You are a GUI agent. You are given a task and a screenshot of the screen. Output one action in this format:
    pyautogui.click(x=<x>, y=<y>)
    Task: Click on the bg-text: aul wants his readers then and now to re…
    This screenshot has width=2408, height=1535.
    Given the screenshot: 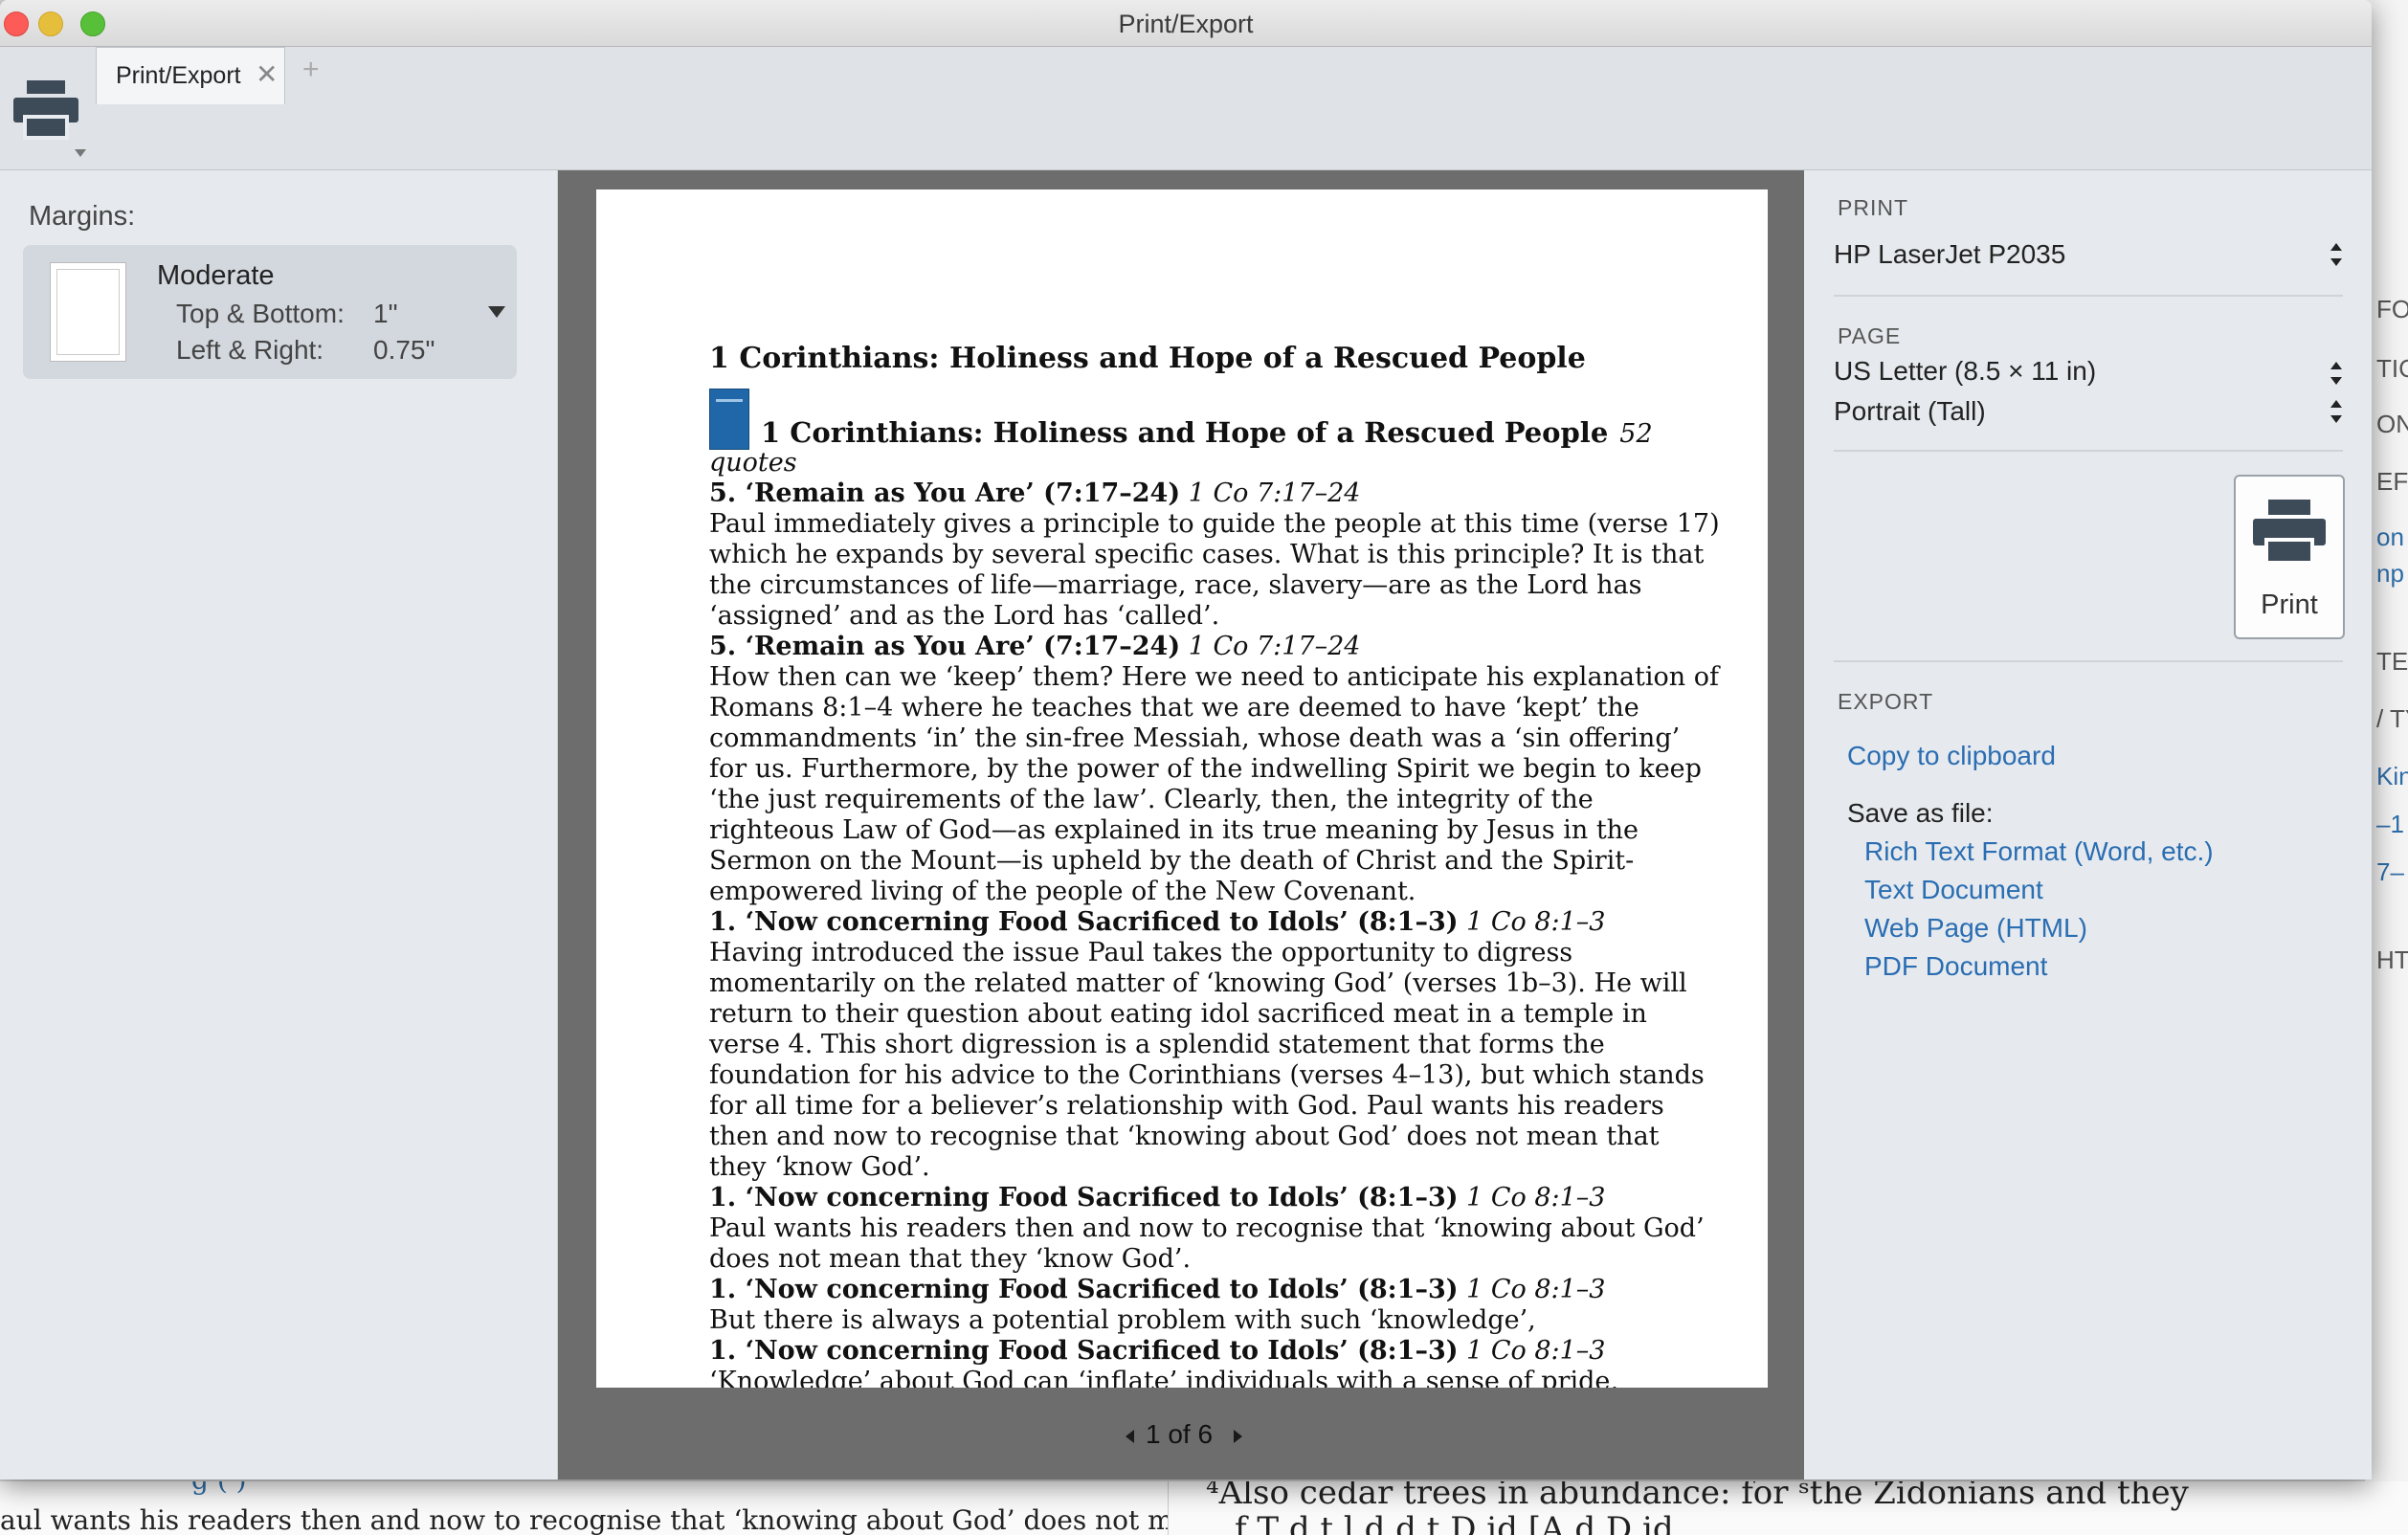 What is the action you would take?
    pyautogui.click(x=584, y=1519)
    